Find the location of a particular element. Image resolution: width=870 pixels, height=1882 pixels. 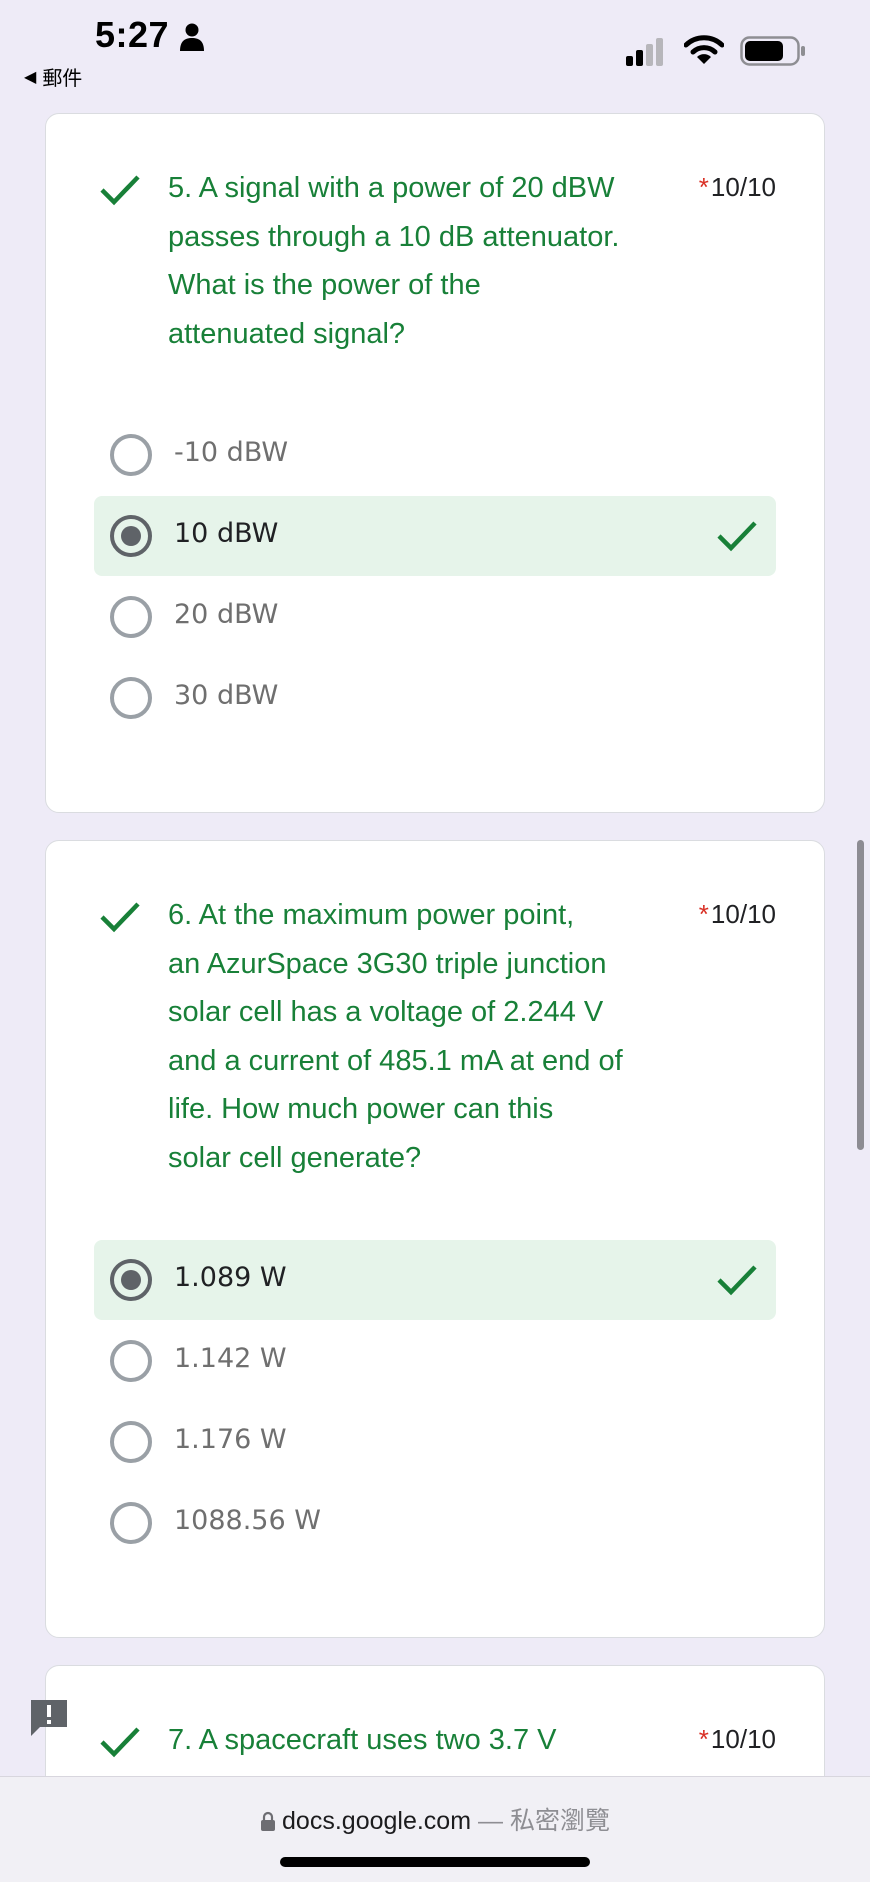

back-to-mail-link: ◀ 郵件 is located at coordinates (53, 76).